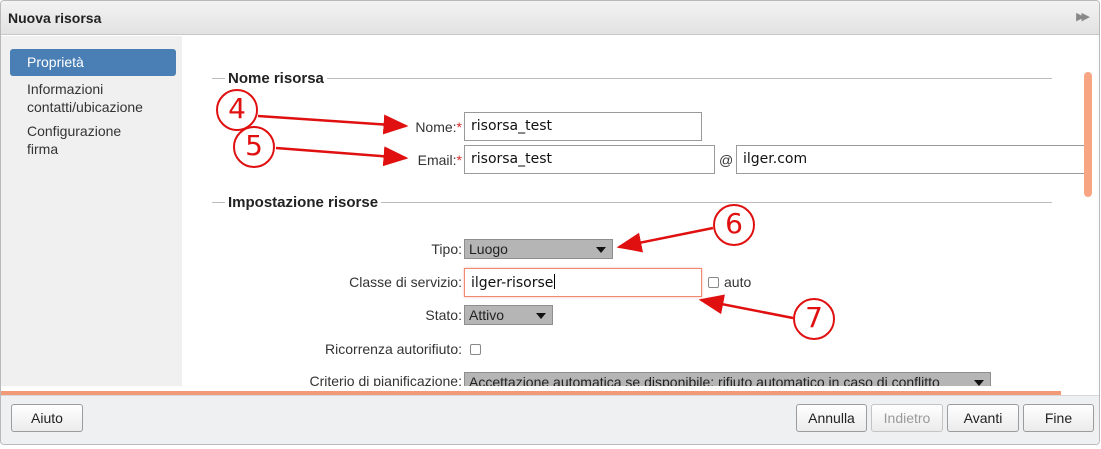 The height and width of the screenshot is (449, 1101). What do you see at coordinates (550, 18) in the screenshot?
I see `dialog-titlebar: Nuova risorsa ▶▶` at bounding box center [550, 18].